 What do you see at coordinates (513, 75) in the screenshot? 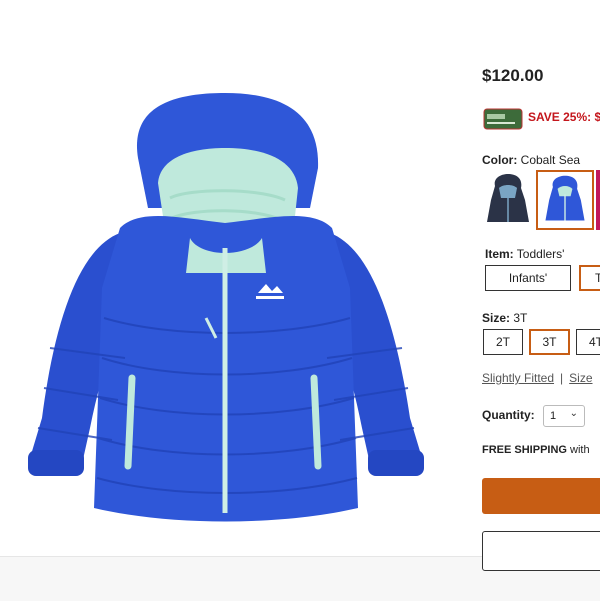
I see `product-price: $120.00` at bounding box center [513, 75].